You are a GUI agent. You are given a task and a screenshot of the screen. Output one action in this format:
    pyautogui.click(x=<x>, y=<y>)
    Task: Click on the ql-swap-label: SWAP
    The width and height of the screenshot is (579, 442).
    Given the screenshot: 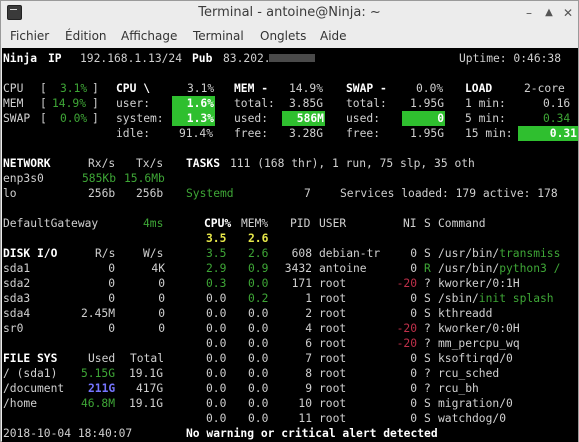 What is the action you would take?
    pyautogui.click(x=17, y=118)
    